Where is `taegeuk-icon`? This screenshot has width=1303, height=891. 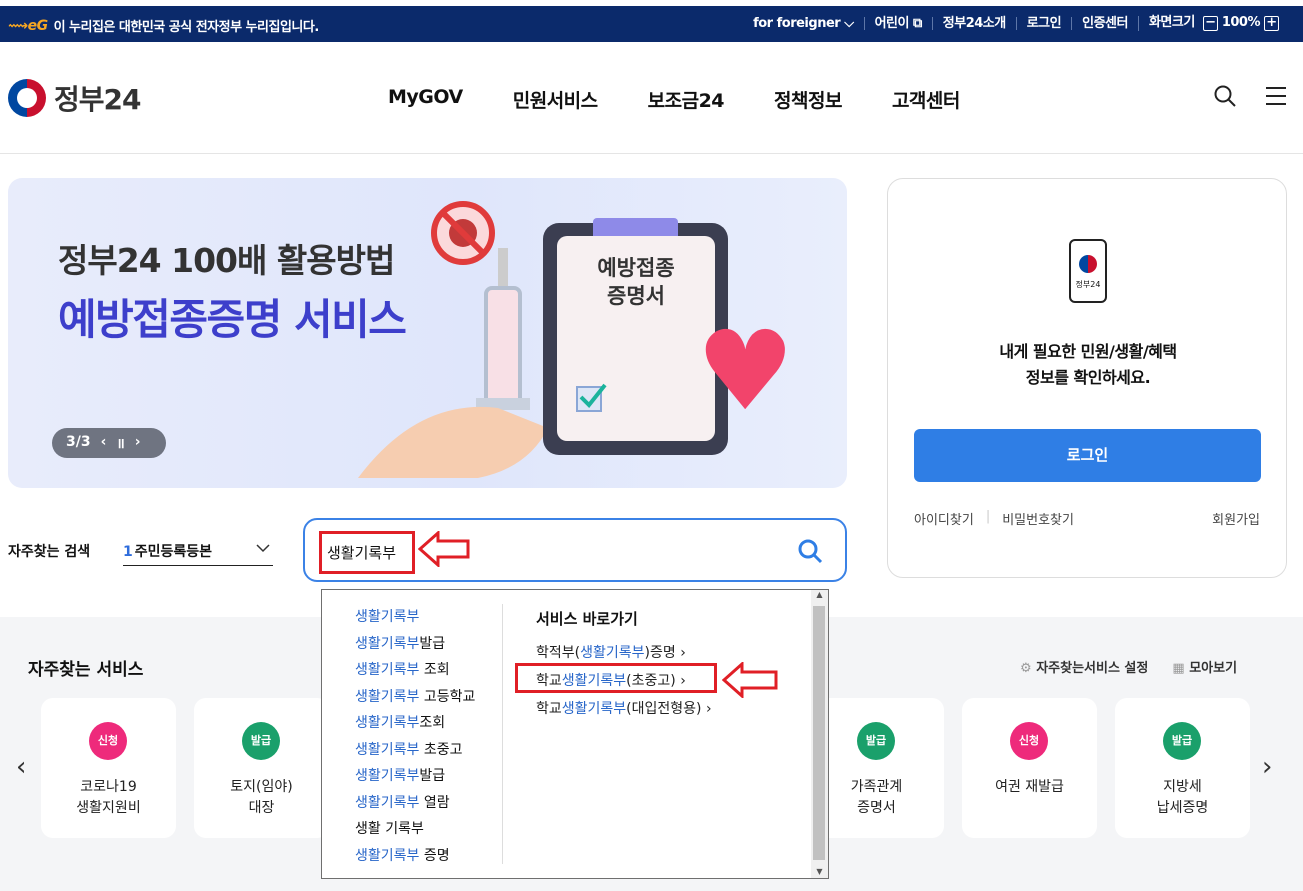 taegeuk-icon is located at coordinates (27, 98).